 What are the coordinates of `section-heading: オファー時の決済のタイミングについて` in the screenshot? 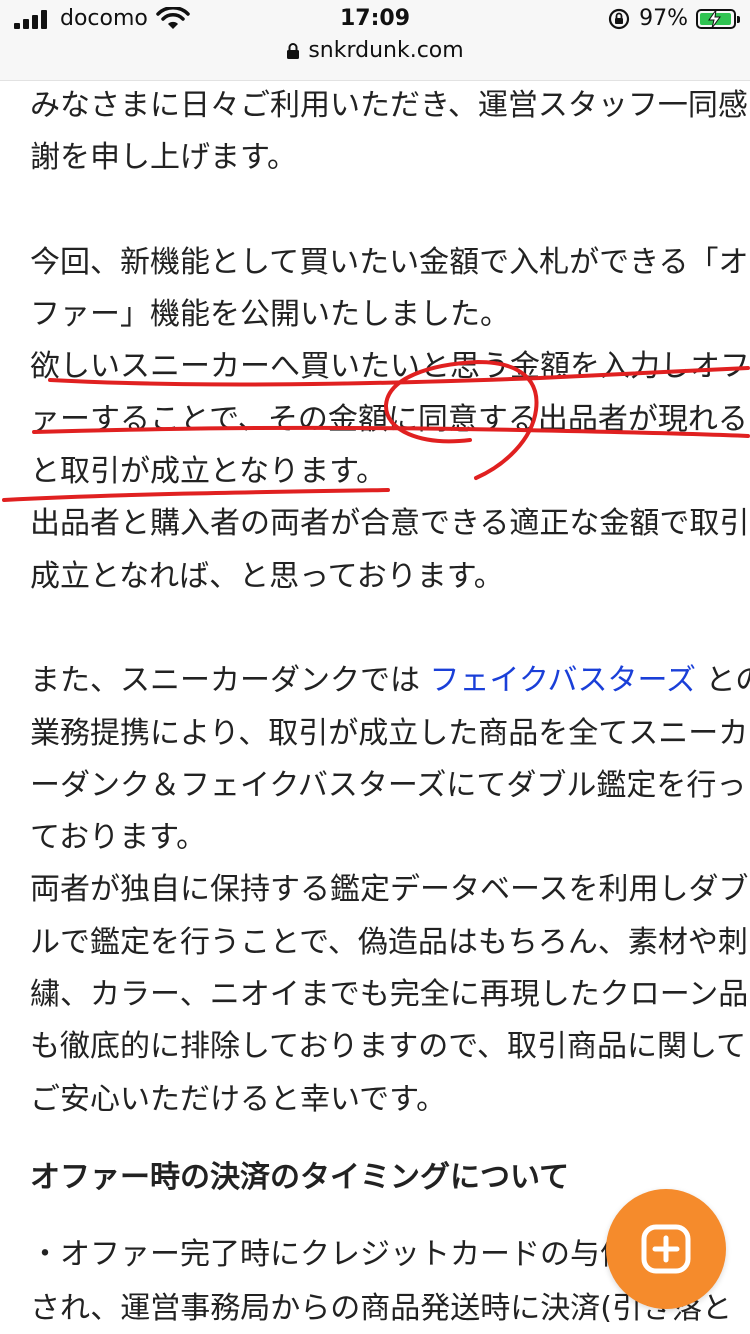 It's located at (300, 1177).